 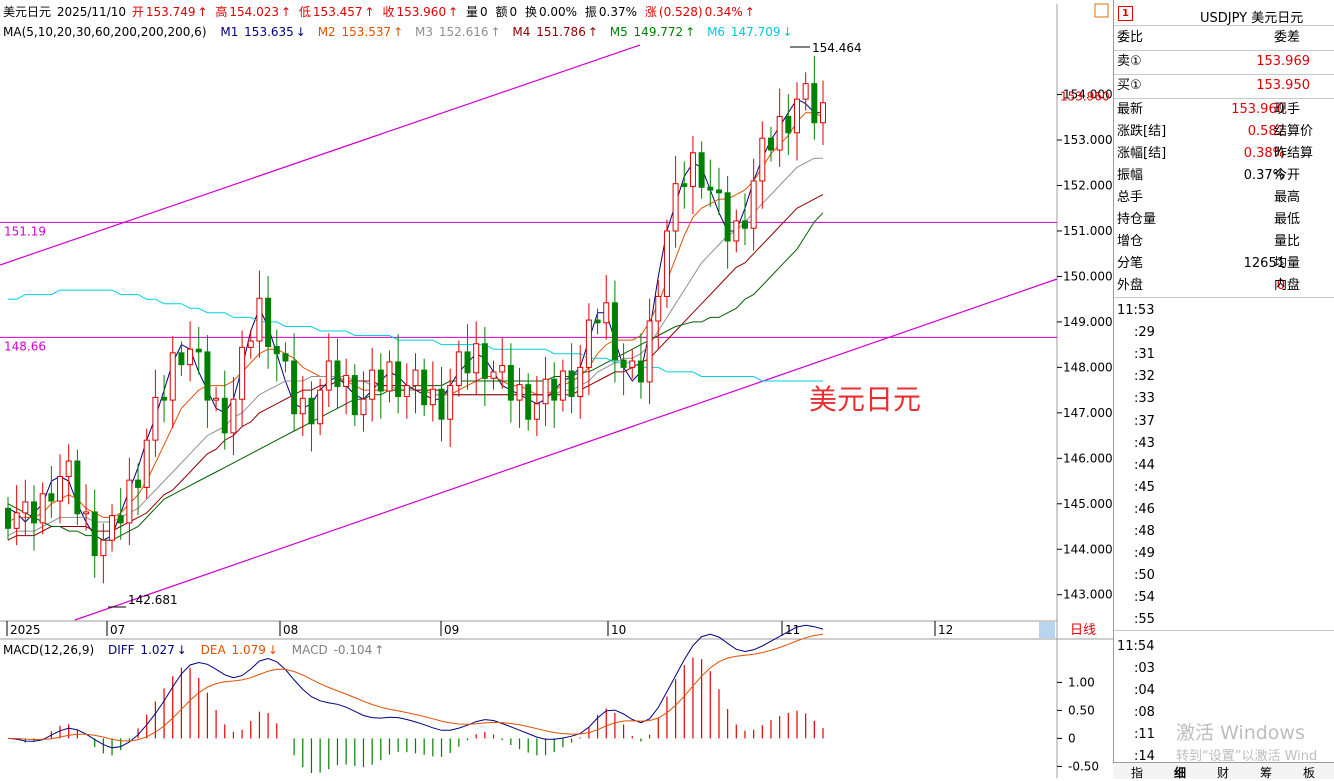 I want to click on panel-tab: 筹, so click(x=1266, y=772).